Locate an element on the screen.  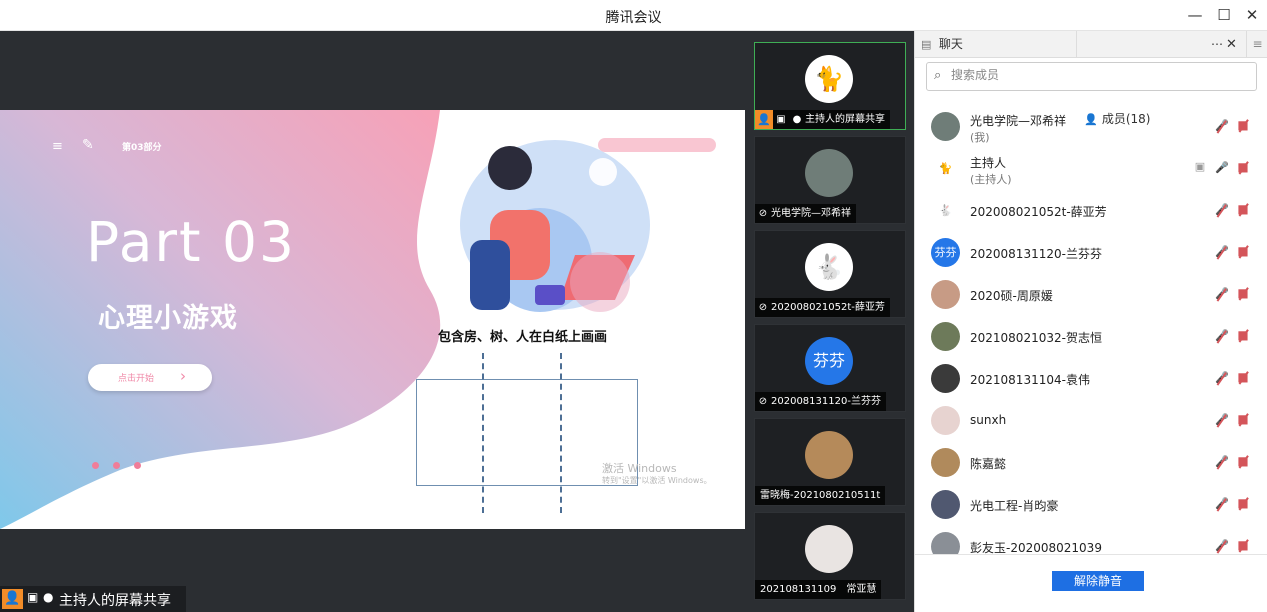
member-search: ⌕ is located at coordinates (1091, 76).